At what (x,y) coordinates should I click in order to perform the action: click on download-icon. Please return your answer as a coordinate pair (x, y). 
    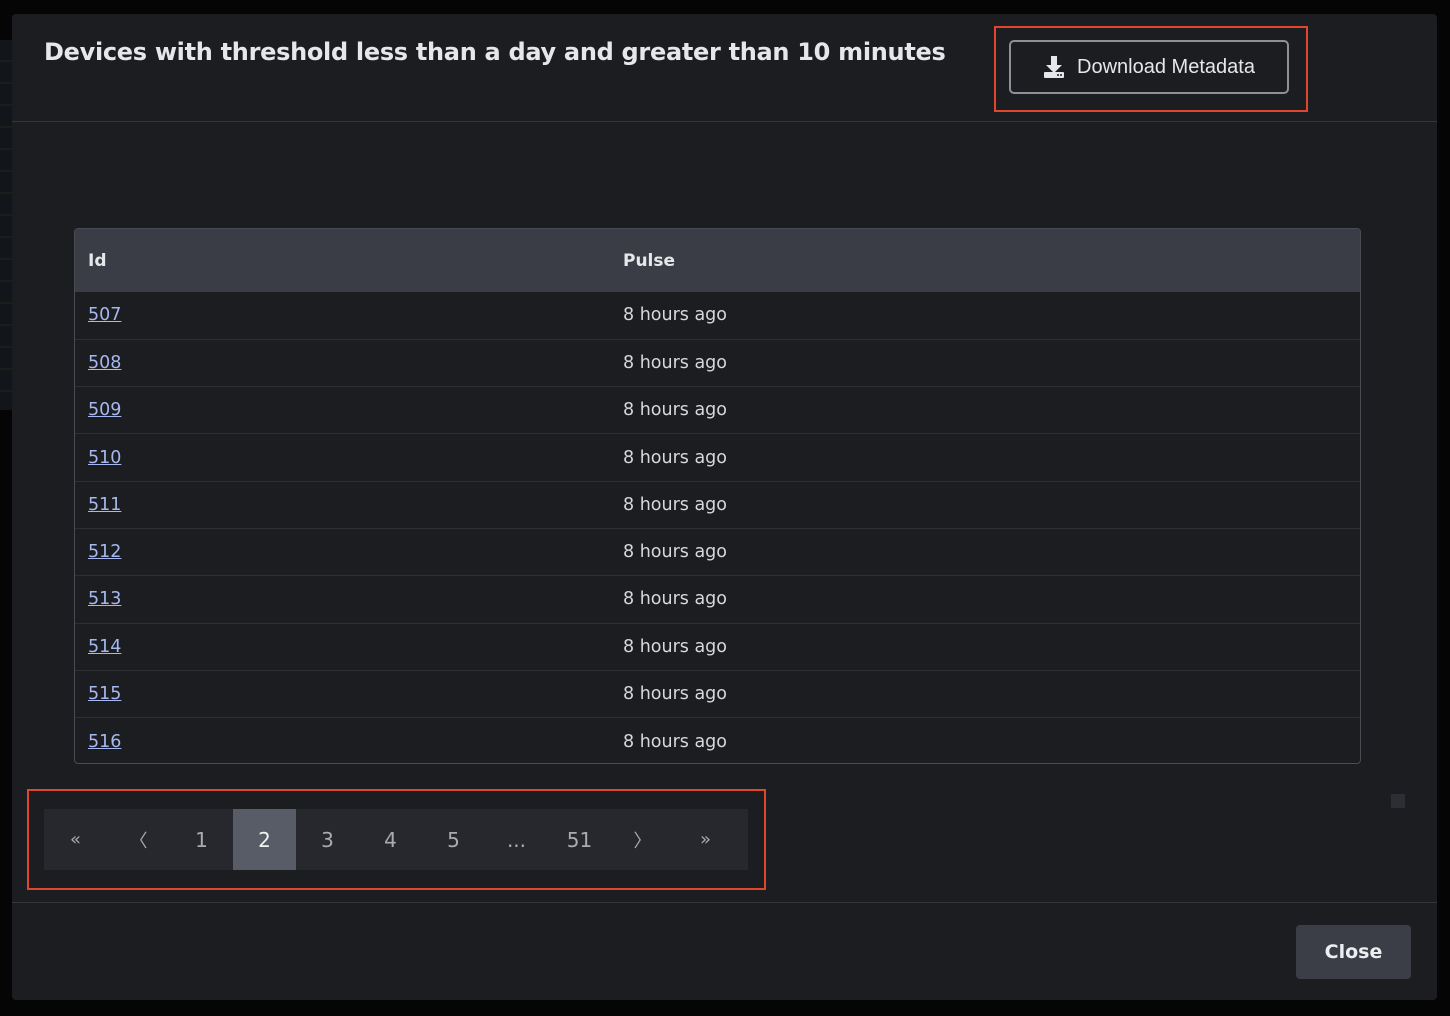
    Looking at the image, I should click on (1054, 67).